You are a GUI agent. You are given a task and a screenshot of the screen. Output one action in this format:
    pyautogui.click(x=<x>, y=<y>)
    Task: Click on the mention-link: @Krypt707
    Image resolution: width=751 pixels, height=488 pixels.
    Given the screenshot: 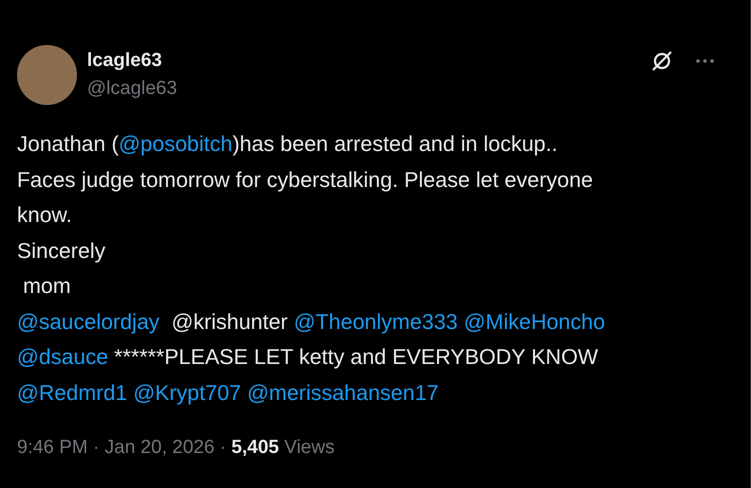 What is the action you would take?
    pyautogui.click(x=190, y=392)
    